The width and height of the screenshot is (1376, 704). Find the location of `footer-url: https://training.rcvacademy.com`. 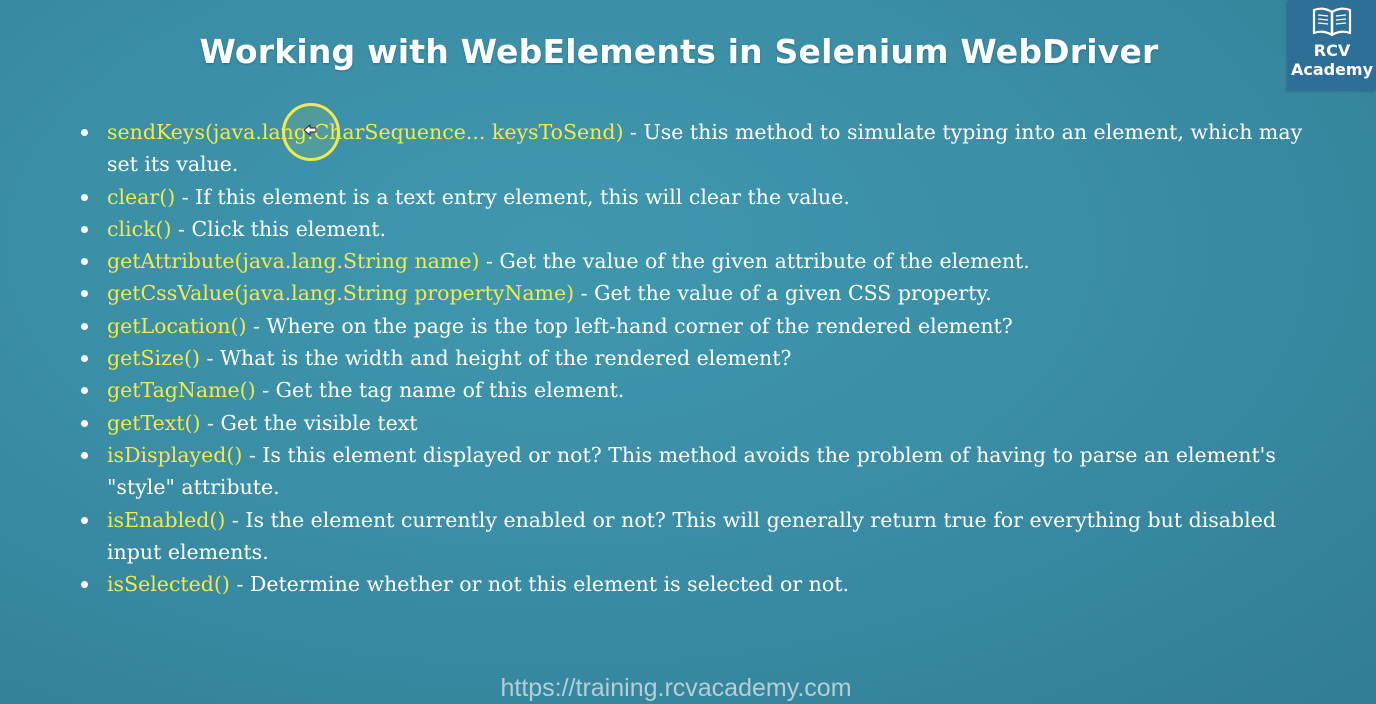

footer-url: https://training.rcvacademy.com is located at coordinates (676, 688).